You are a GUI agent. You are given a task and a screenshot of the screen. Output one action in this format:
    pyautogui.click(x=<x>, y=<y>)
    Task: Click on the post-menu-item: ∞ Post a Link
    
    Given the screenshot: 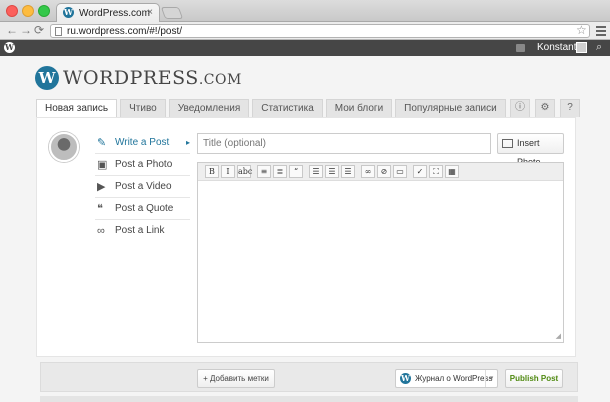 What is the action you would take?
    pyautogui.click(x=142, y=231)
    